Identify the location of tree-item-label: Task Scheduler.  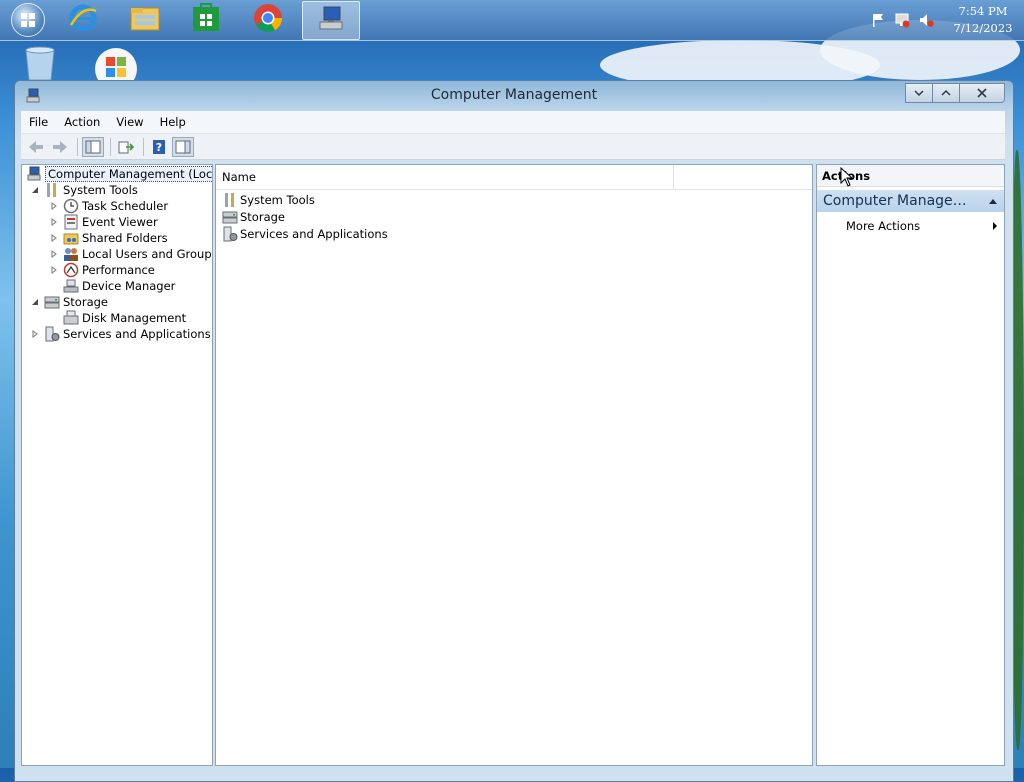
(125, 206).